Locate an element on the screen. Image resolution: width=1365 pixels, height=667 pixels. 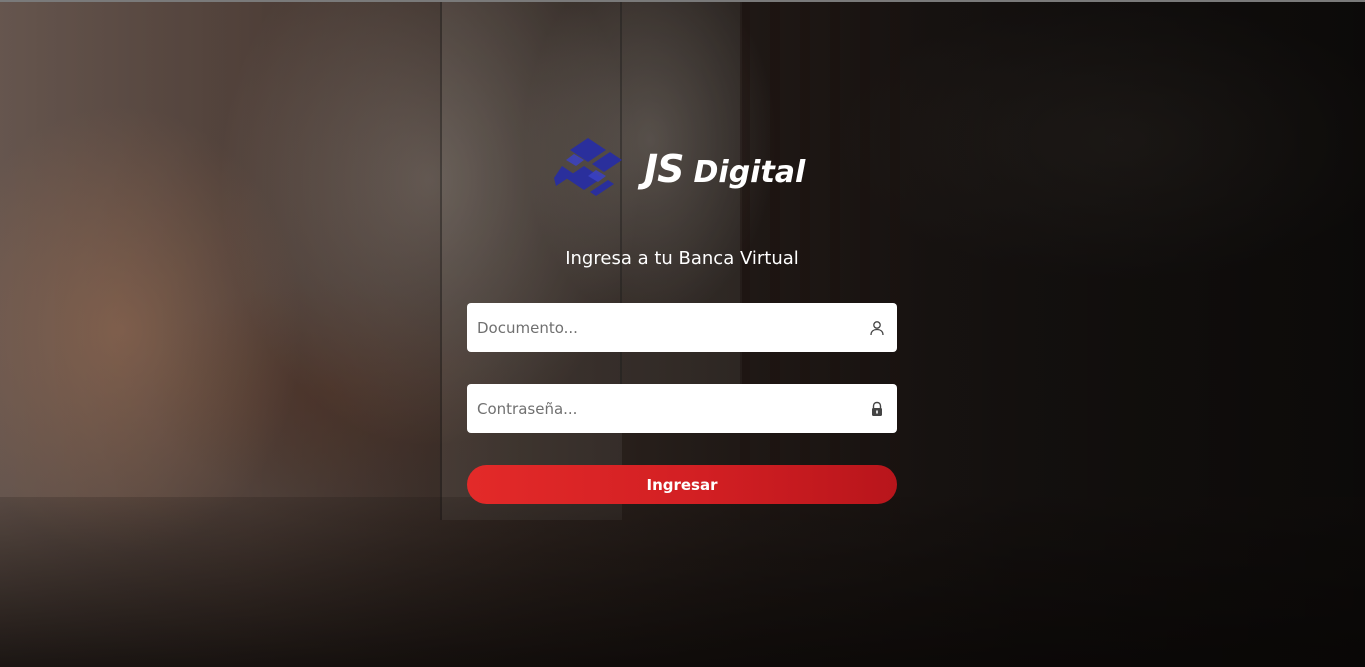
top-border is located at coordinates (682, 1).